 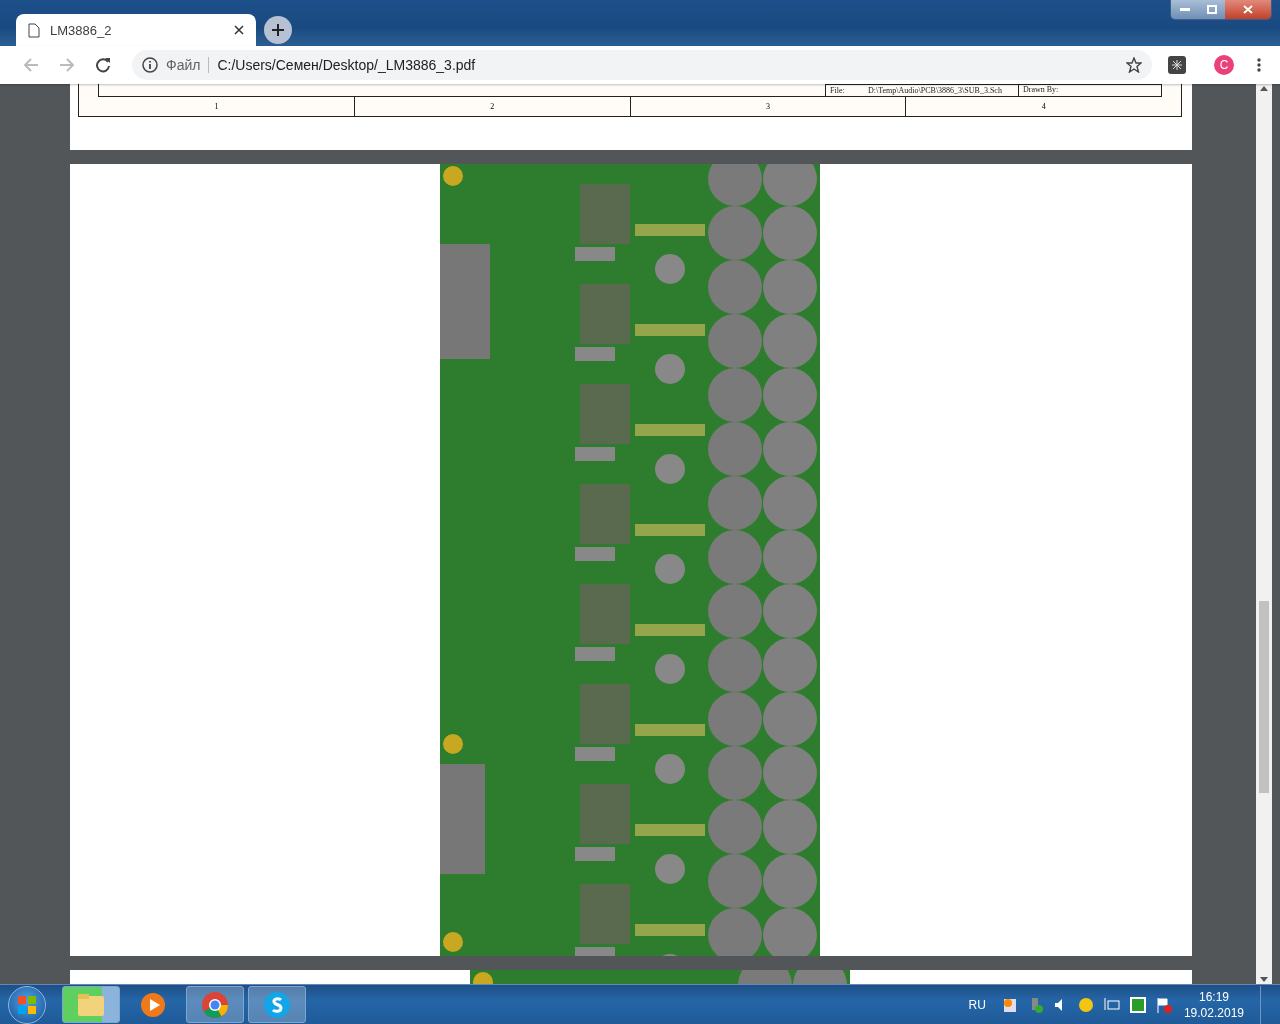 I want to click on plus-icon, so click(x=278, y=30).